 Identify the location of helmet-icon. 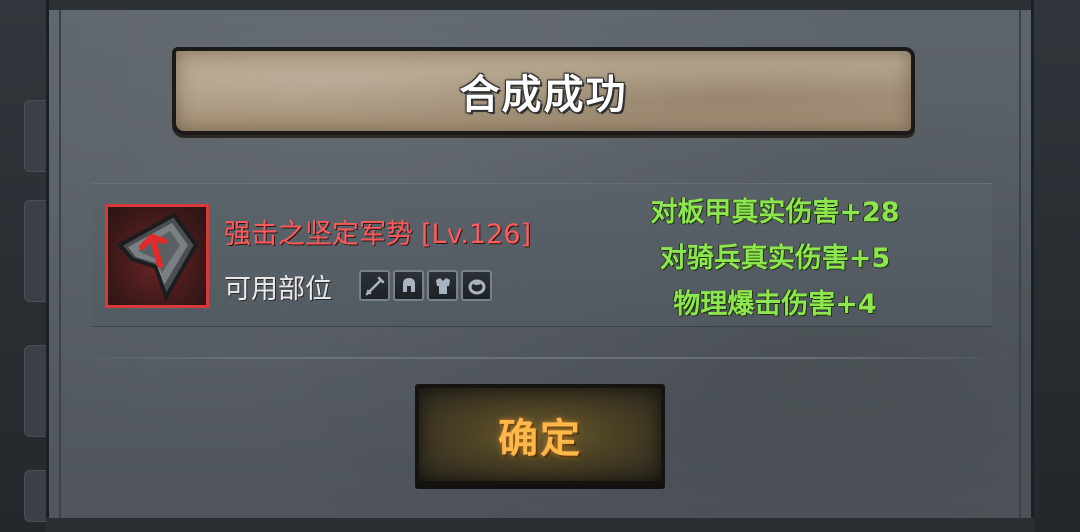
(408, 285).